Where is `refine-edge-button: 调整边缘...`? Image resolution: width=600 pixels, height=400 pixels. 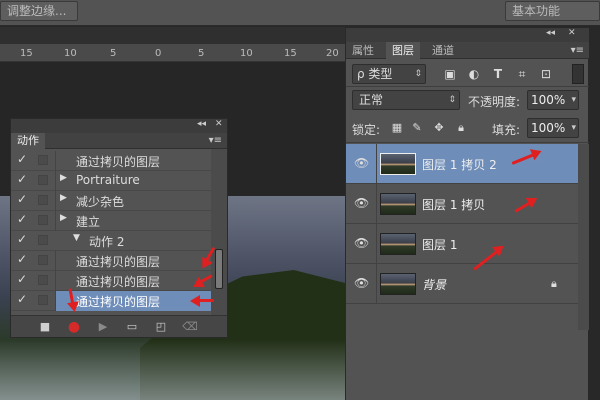
refine-edge-button: 调整边缘... is located at coordinates (39, 11).